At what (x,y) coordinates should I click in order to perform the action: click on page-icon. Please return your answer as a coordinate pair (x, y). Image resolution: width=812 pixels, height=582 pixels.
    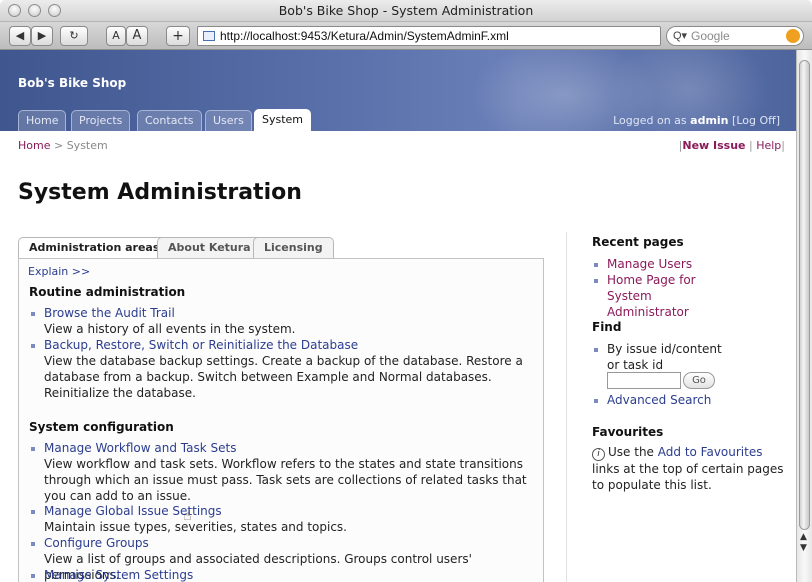
    Looking at the image, I should click on (209, 36).